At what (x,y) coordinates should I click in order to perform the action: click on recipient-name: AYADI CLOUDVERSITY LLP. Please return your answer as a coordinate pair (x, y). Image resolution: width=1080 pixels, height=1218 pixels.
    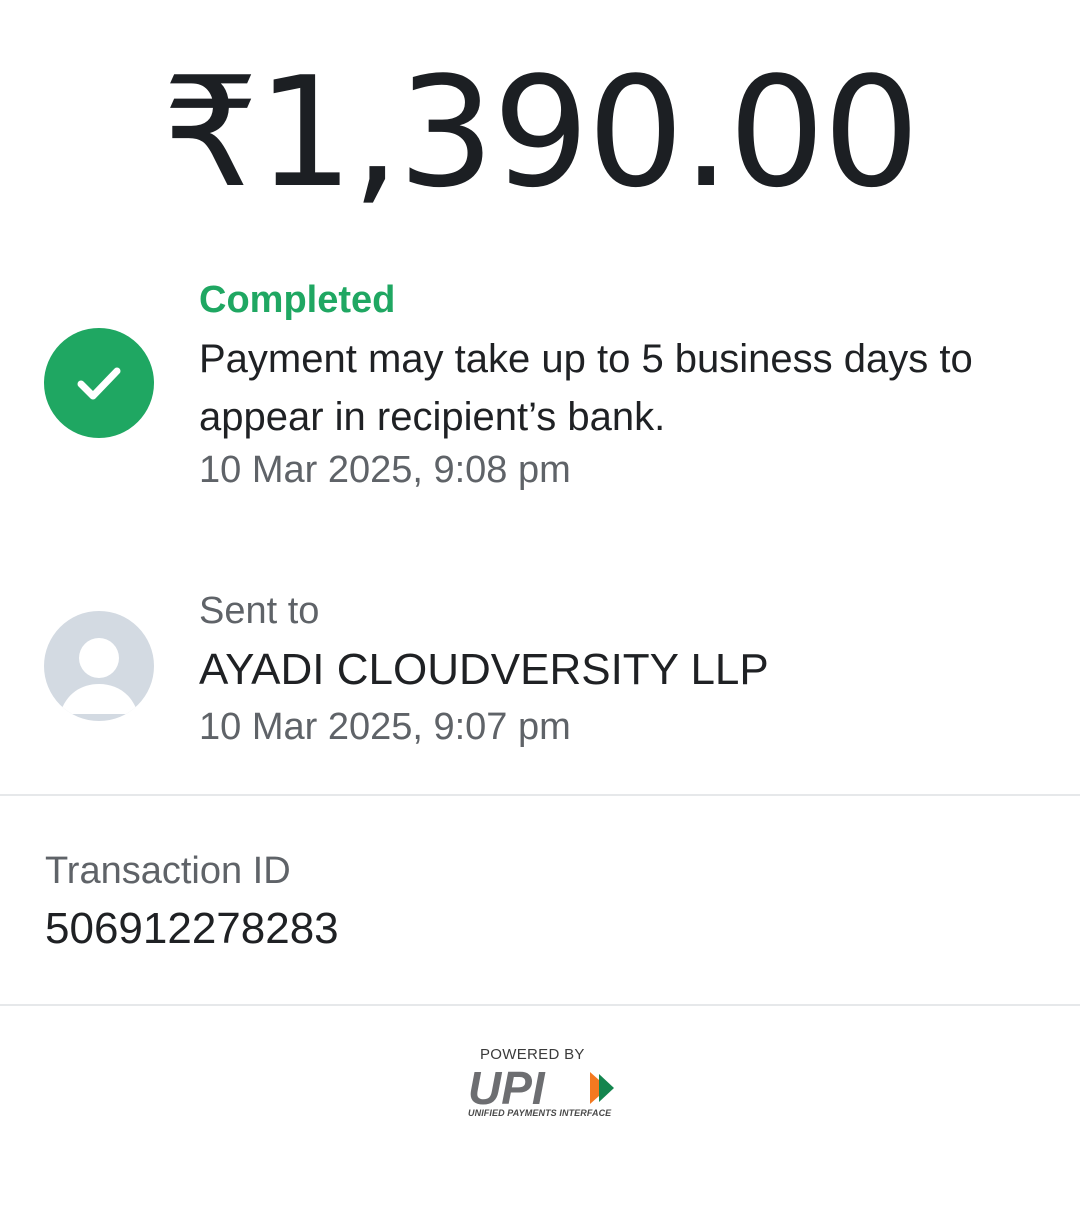
    Looking at the image, I should click on (484, 669).